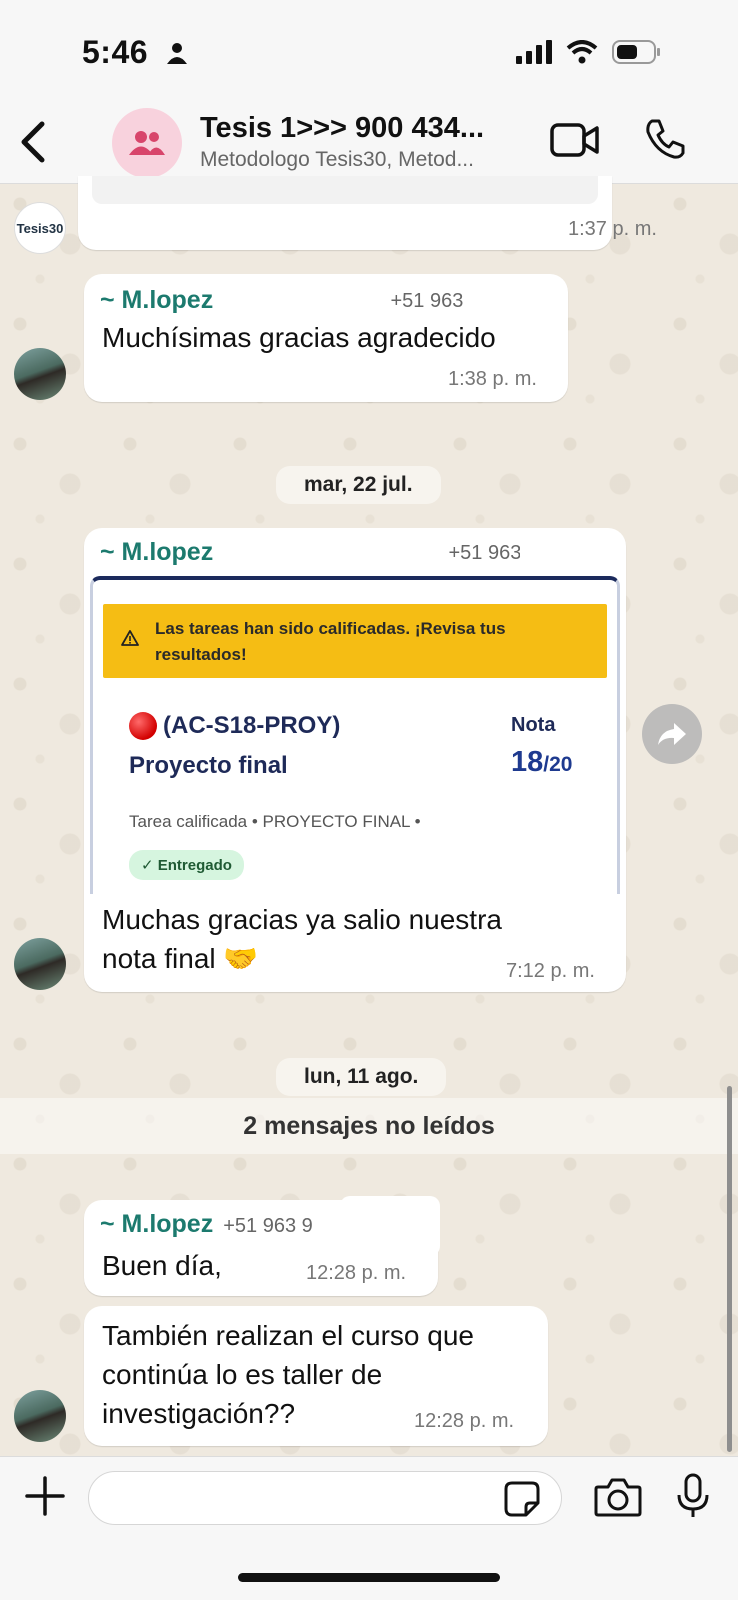  I want to click on back-icon, so click(34, 142).